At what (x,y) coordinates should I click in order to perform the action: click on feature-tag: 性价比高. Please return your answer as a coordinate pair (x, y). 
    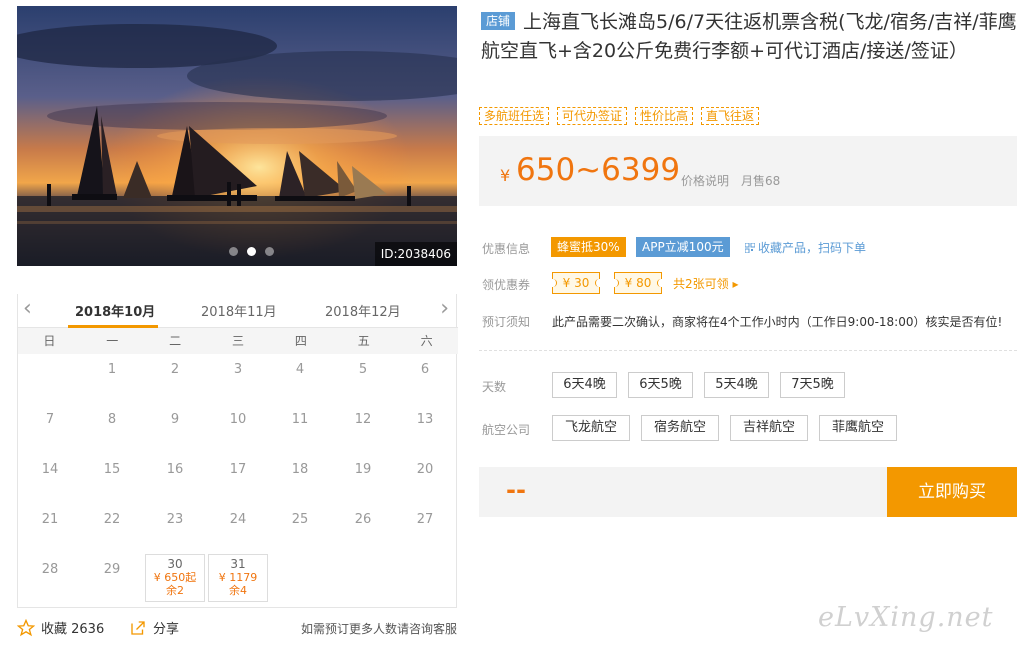
    Looking at the image, I should click on (664, 116).